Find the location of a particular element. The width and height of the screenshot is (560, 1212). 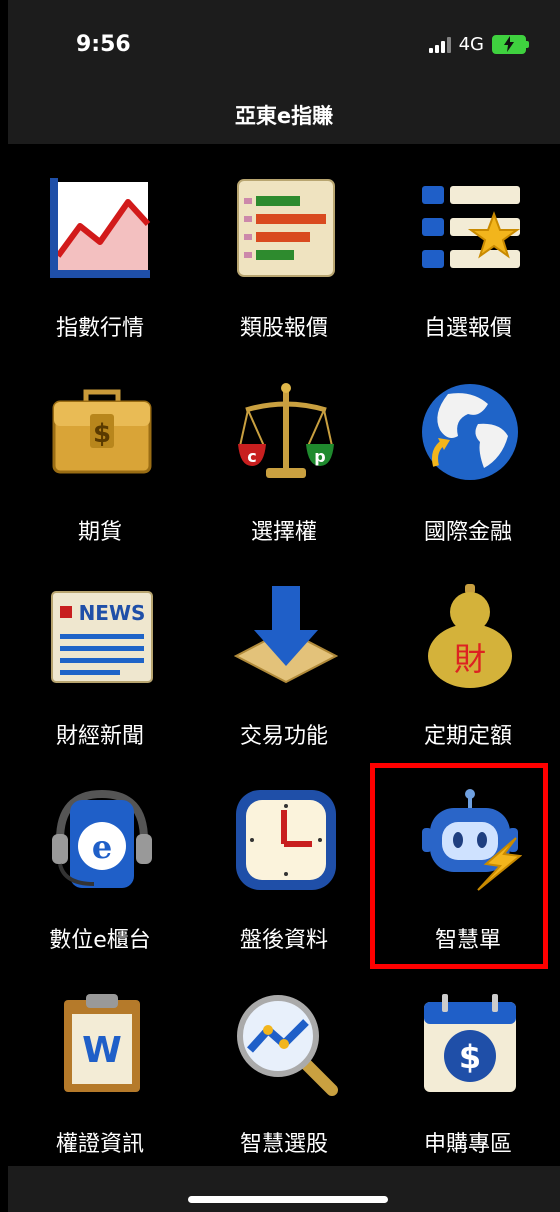

menu-label: 申購專區 is located at coordinates (467, 1144).